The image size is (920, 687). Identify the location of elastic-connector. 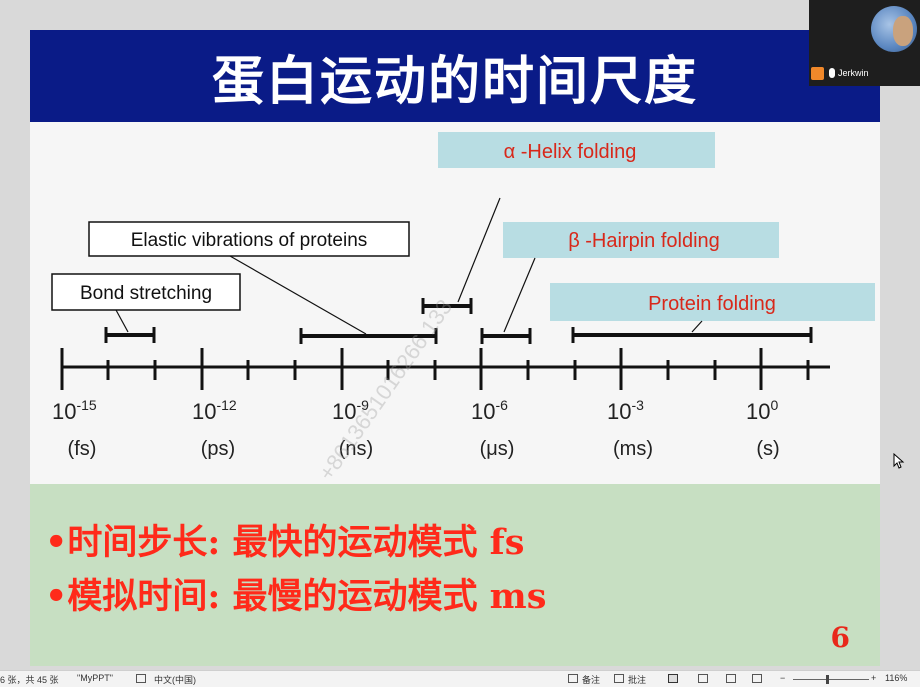
(298, 295).